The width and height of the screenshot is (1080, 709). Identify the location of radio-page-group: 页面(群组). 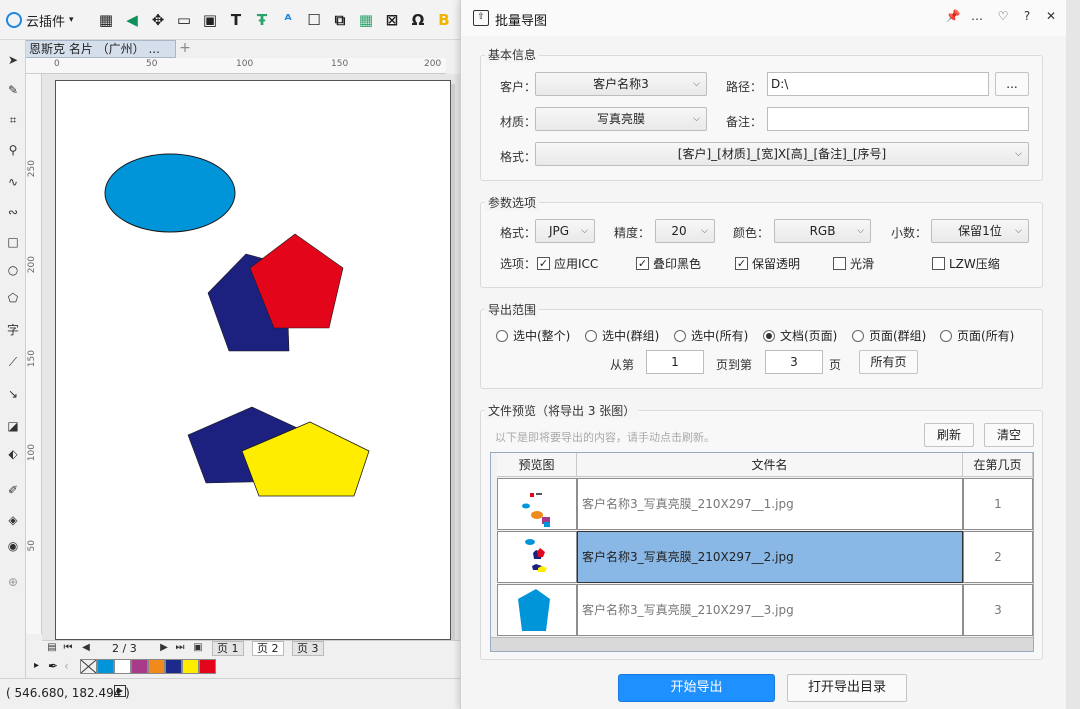
(889, 335).